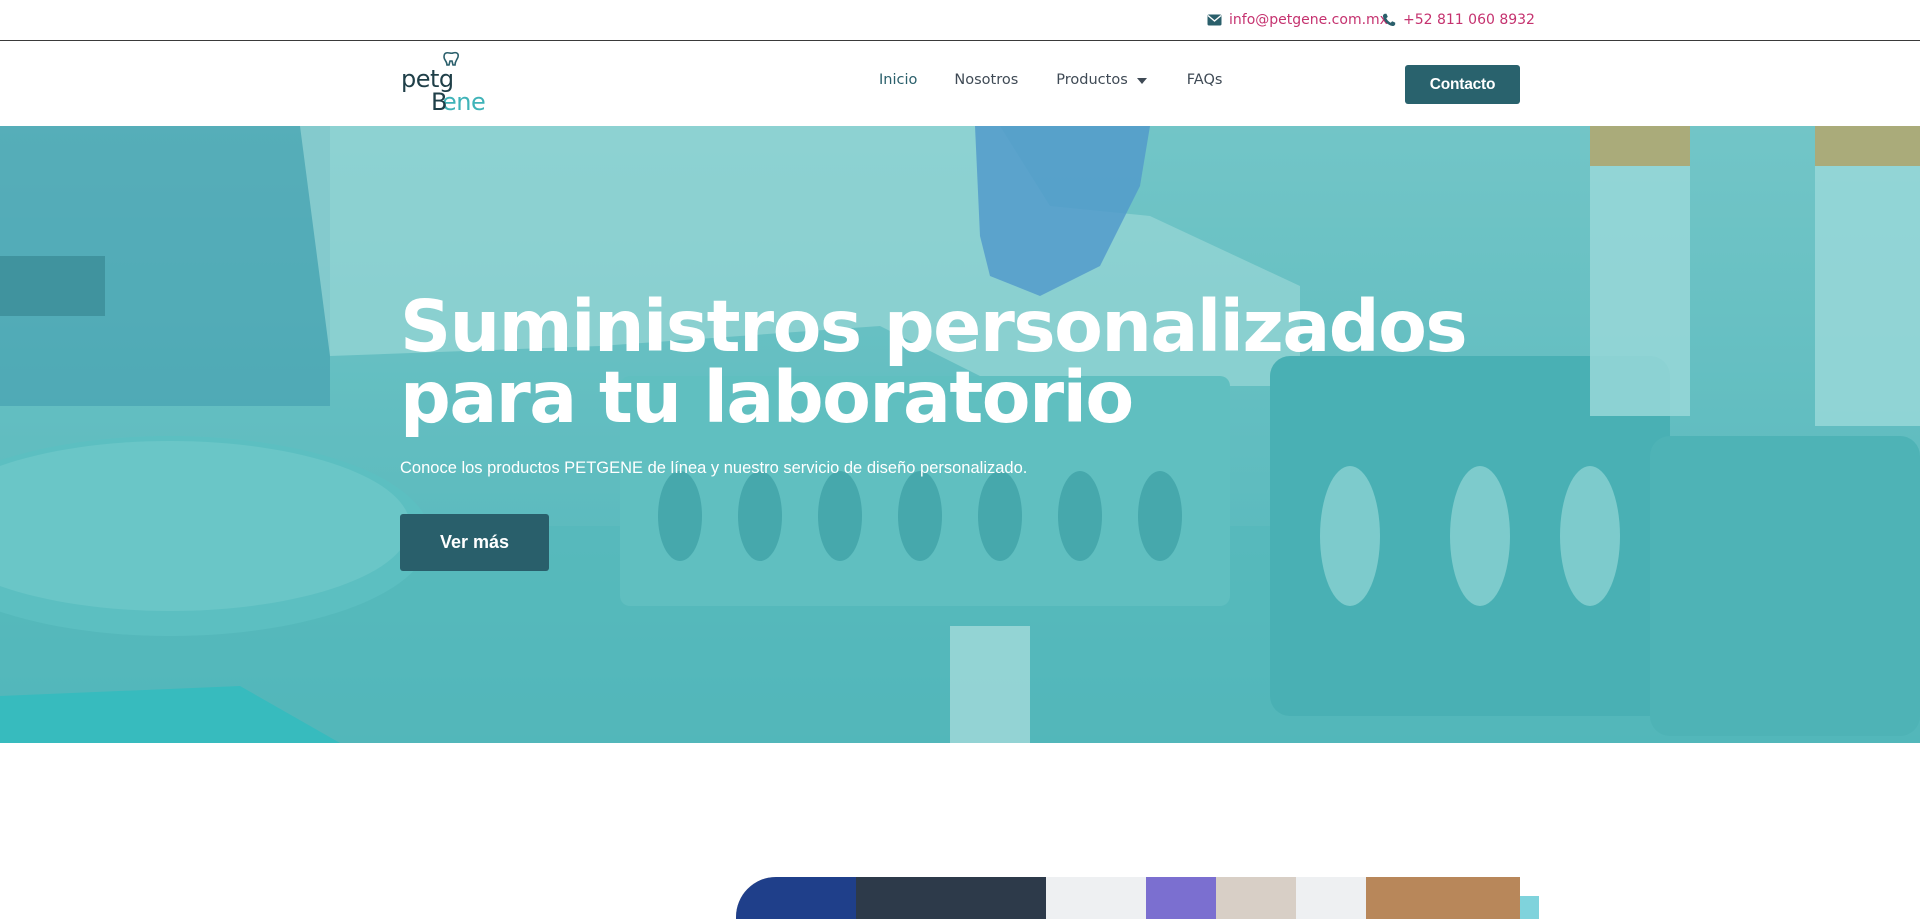 Image resolution: width=1920 pixels, height=919 pixels. I want to click on logo-text-bottom: ene, so click(463, 102).